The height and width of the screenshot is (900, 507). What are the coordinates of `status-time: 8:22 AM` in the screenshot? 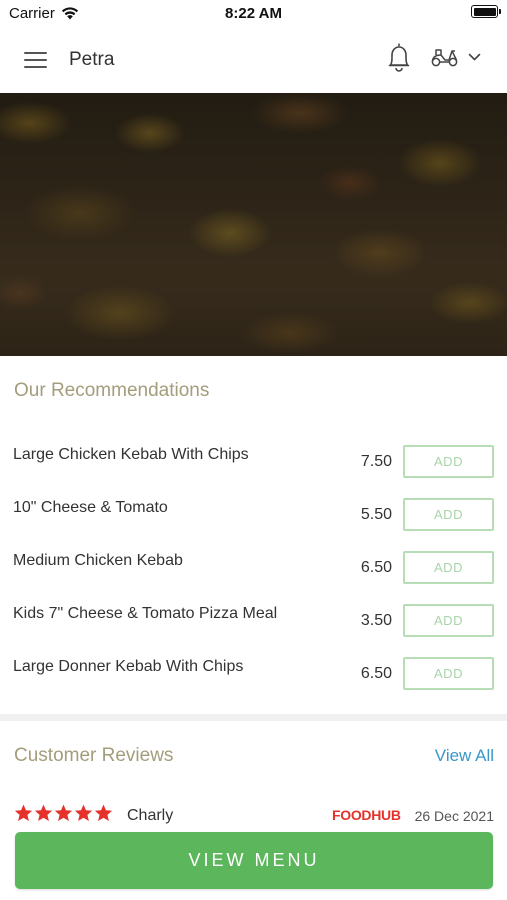 It's located at (253, 13).